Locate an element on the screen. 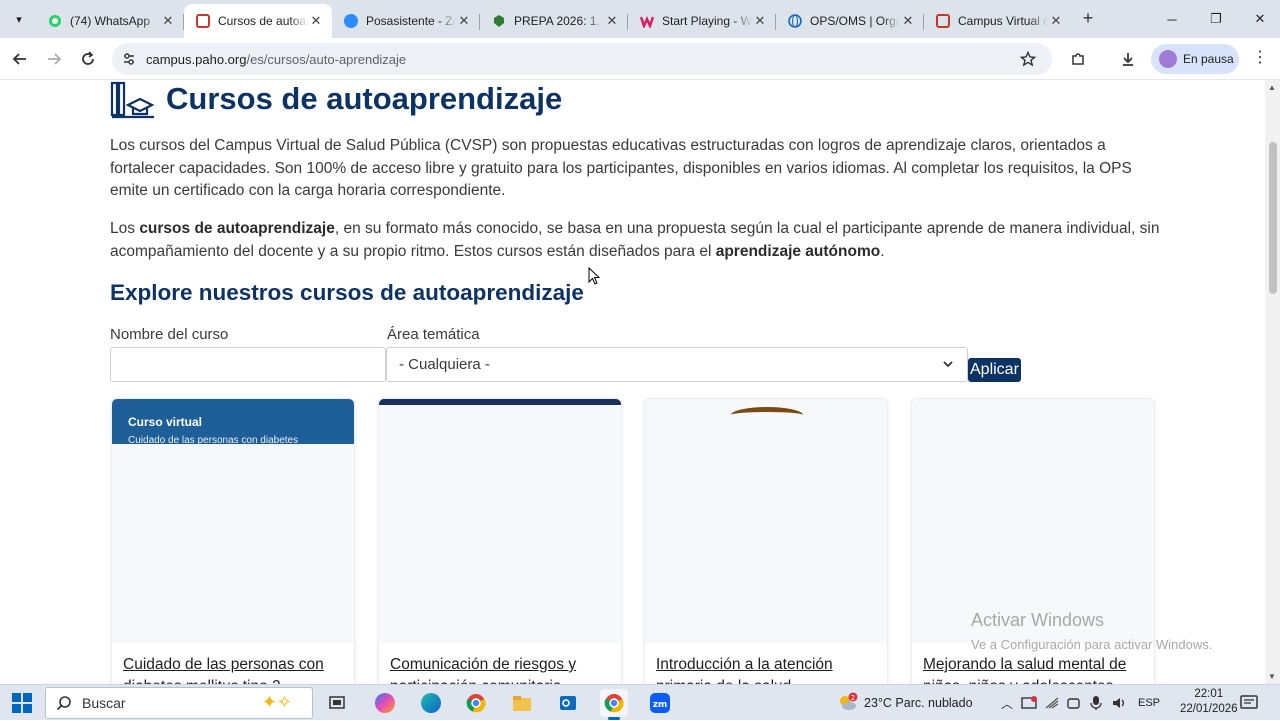 This screenshot has height=721, width=1280. scrollbar-thumb is located at coordinates (1273, 218).